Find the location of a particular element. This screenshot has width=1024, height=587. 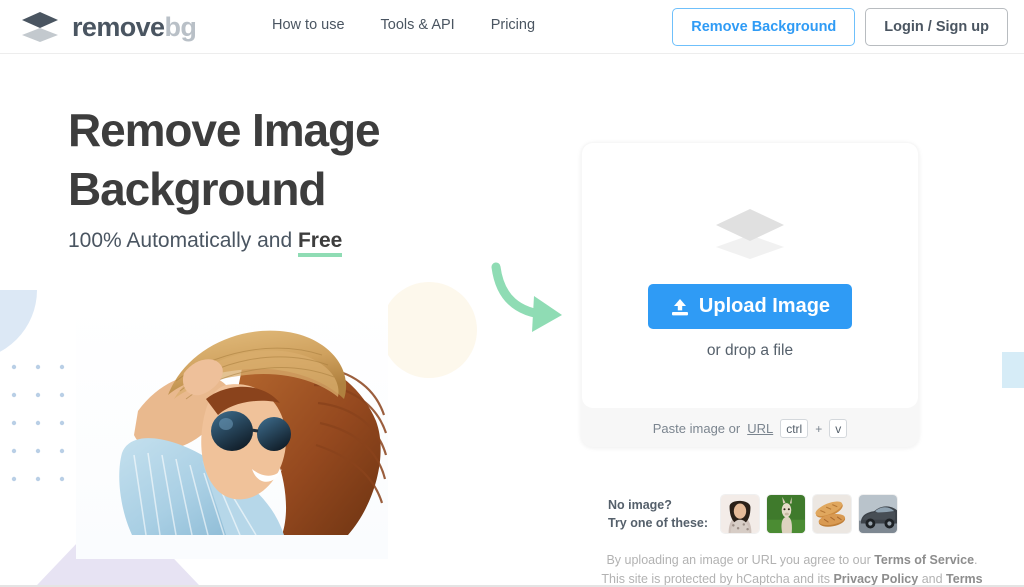

decoration-right-rectangle is located at coordinates (1013, 370).